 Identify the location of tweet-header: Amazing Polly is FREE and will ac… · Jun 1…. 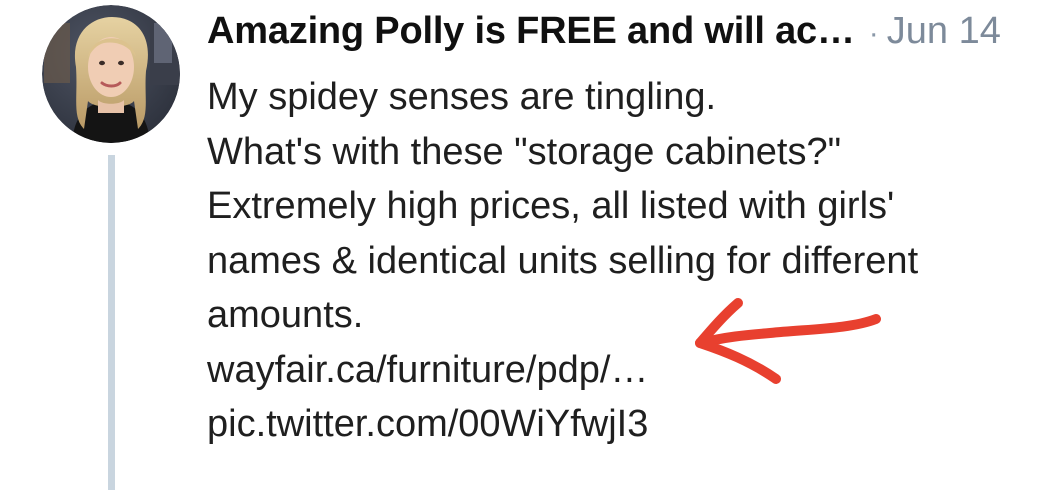
(604, 33).